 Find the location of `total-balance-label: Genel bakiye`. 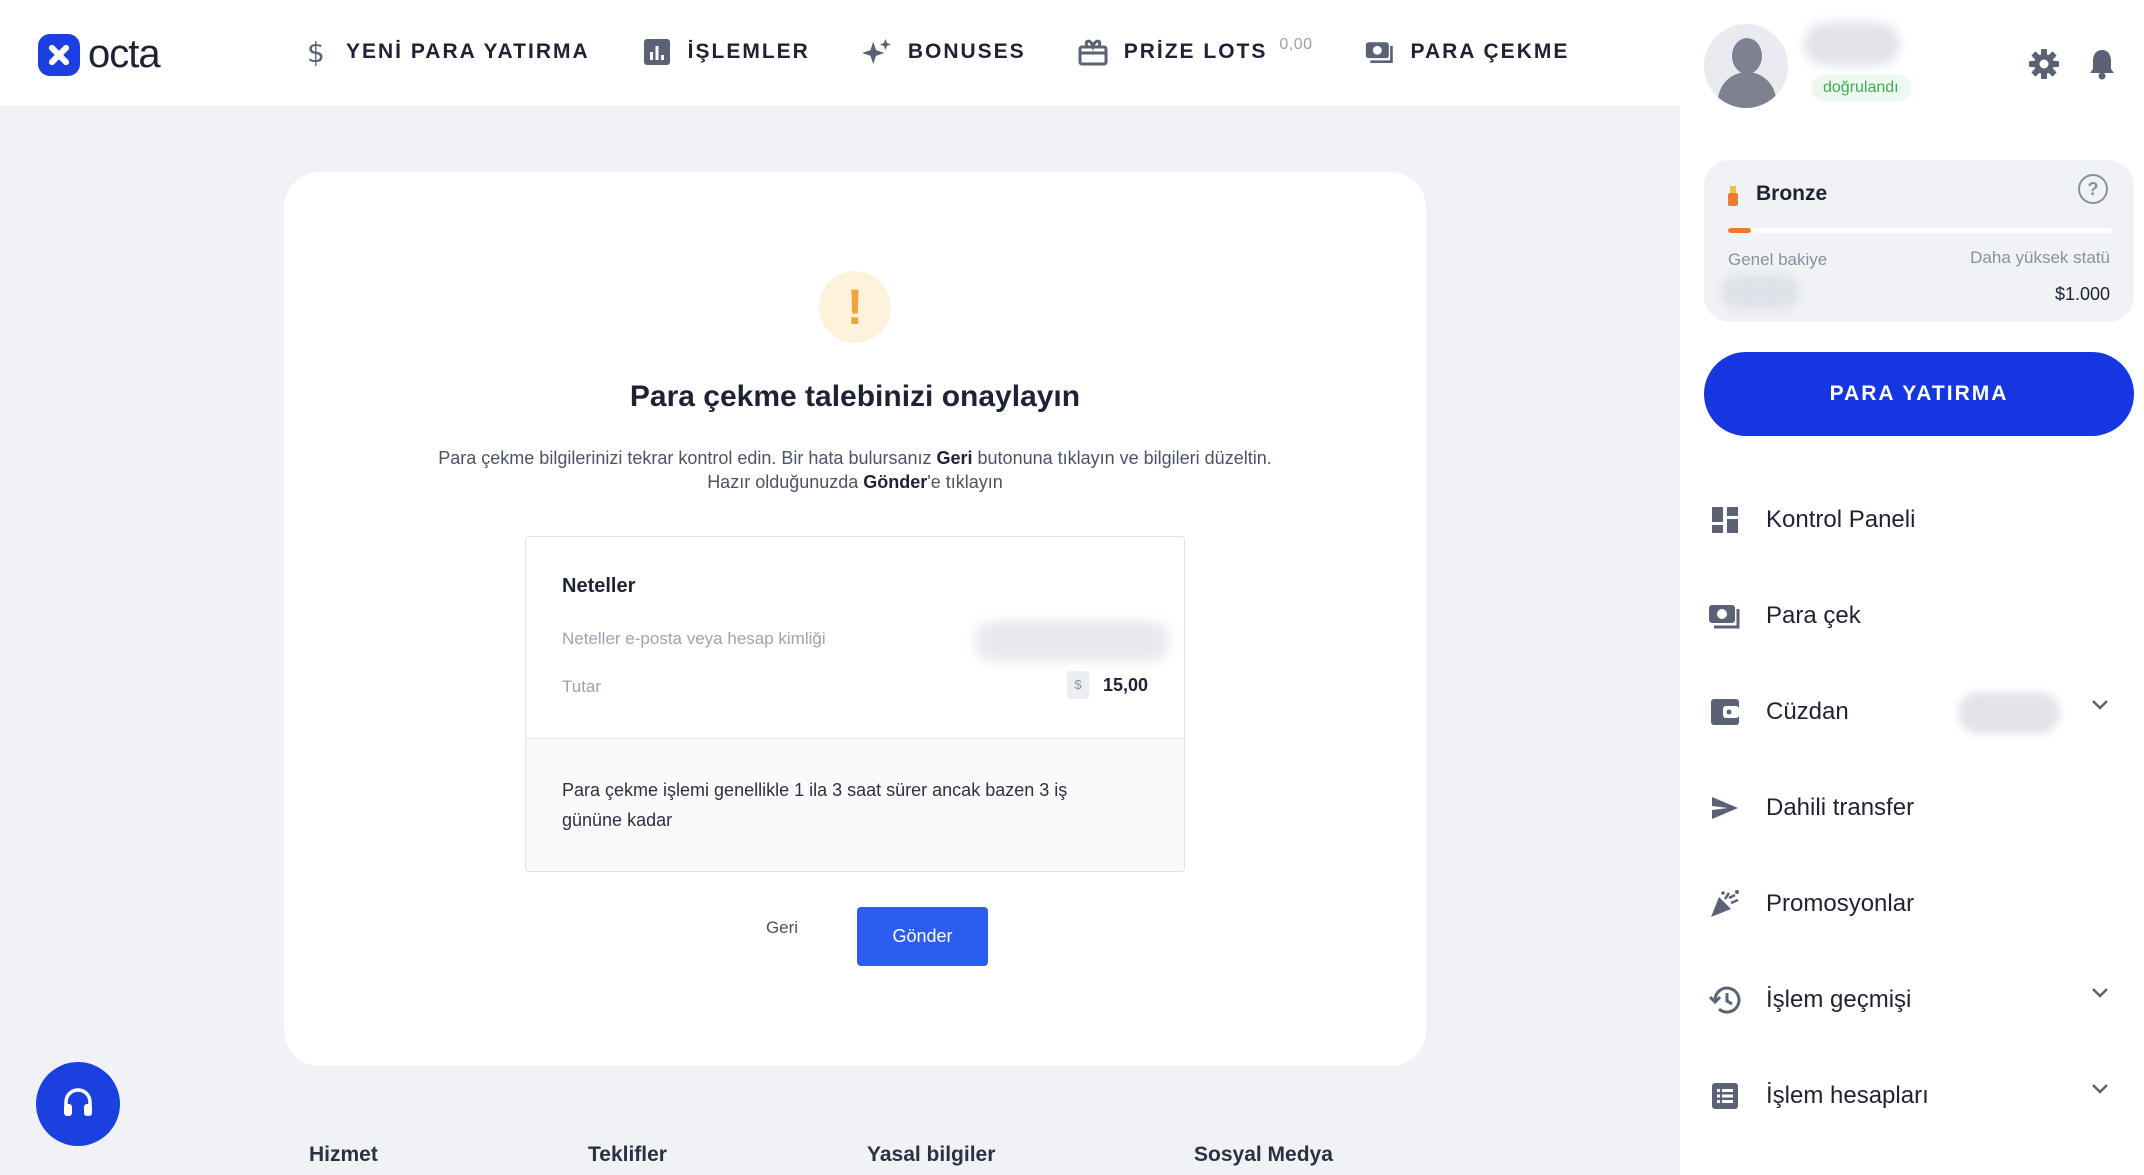

total-balance-label: Genel bakiye is located at coordinates (1778, 259).